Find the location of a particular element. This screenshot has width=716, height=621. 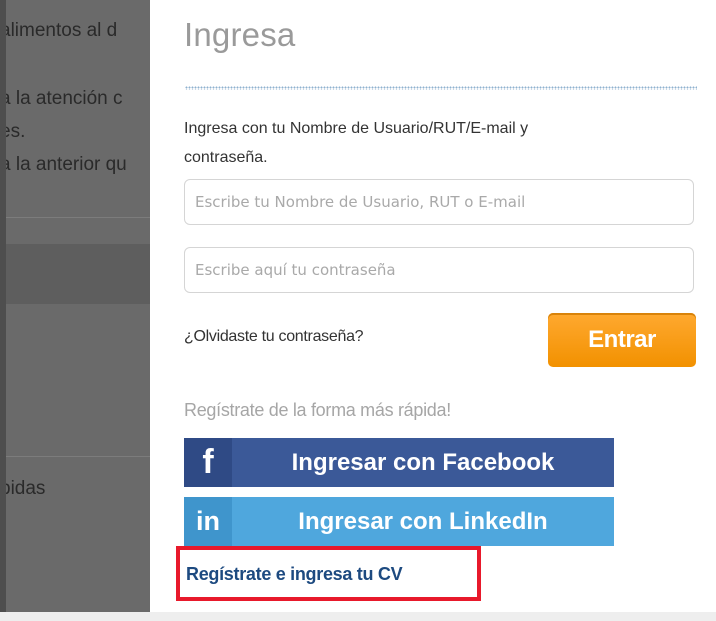

password-input is located at coordinates (439, 270).